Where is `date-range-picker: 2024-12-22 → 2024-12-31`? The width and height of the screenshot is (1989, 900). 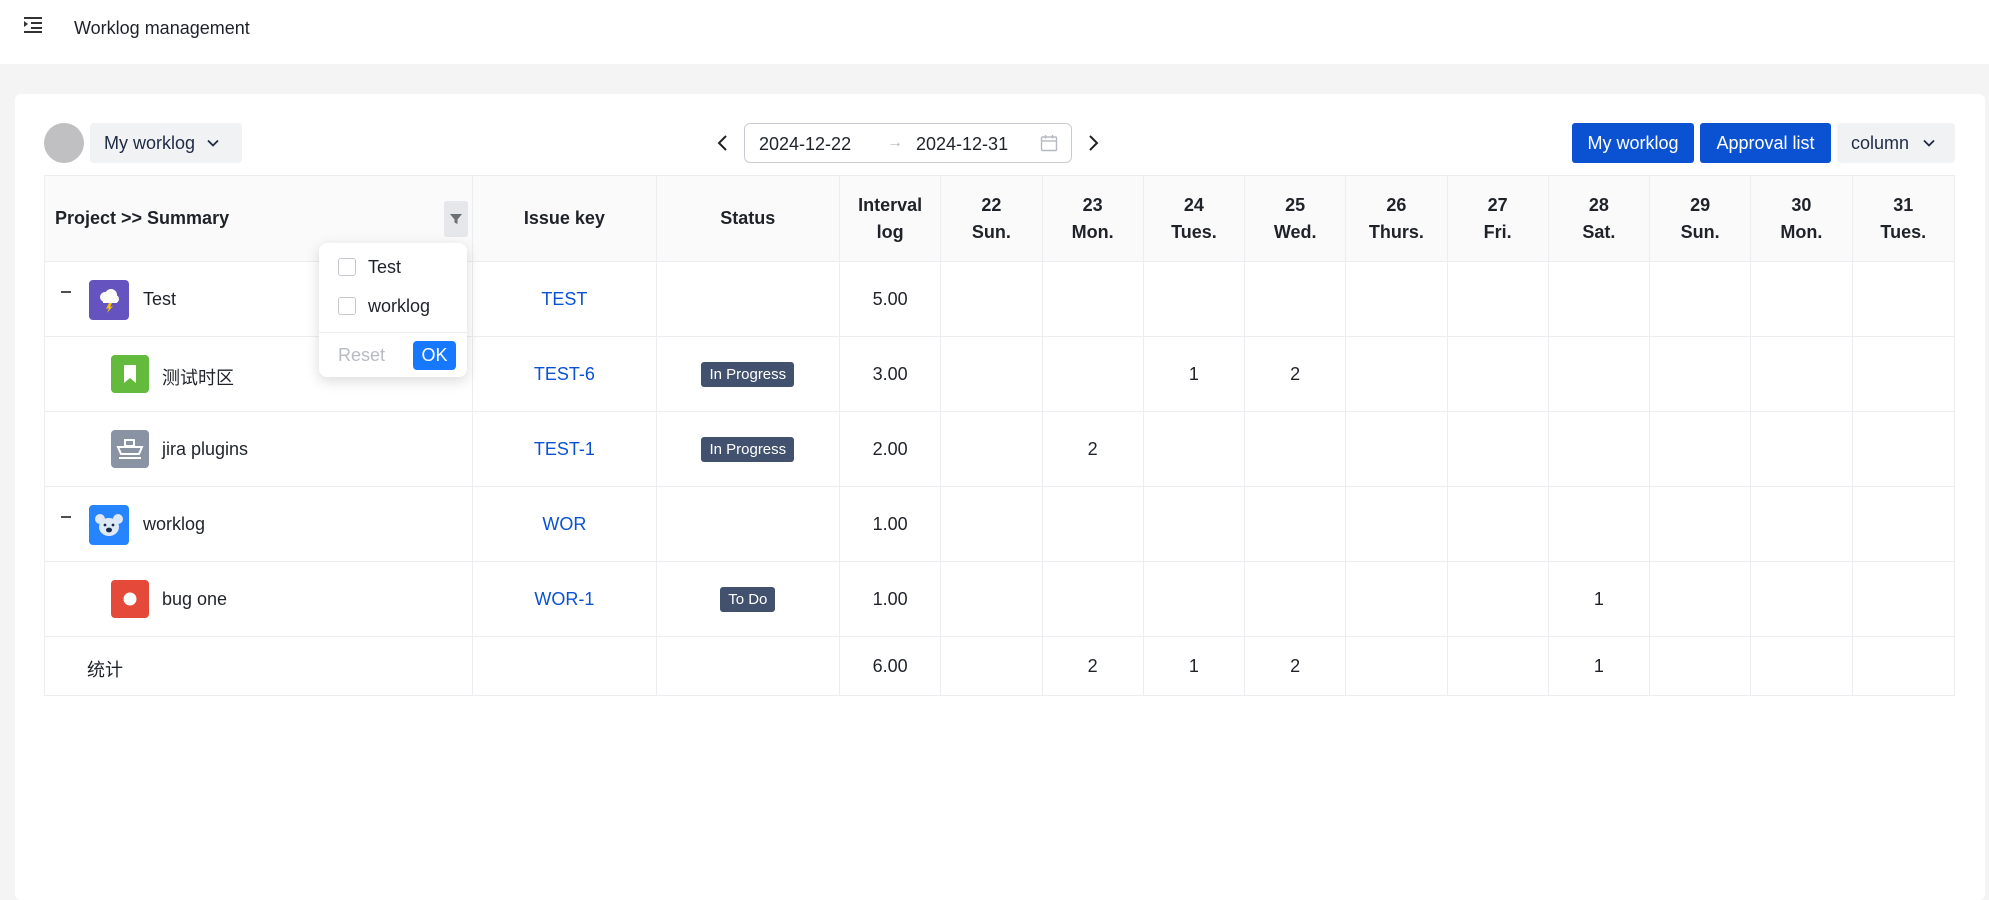 date-range-picker: 2024-12-22 → 2024-12-31 is located at coordinates (908, 143).